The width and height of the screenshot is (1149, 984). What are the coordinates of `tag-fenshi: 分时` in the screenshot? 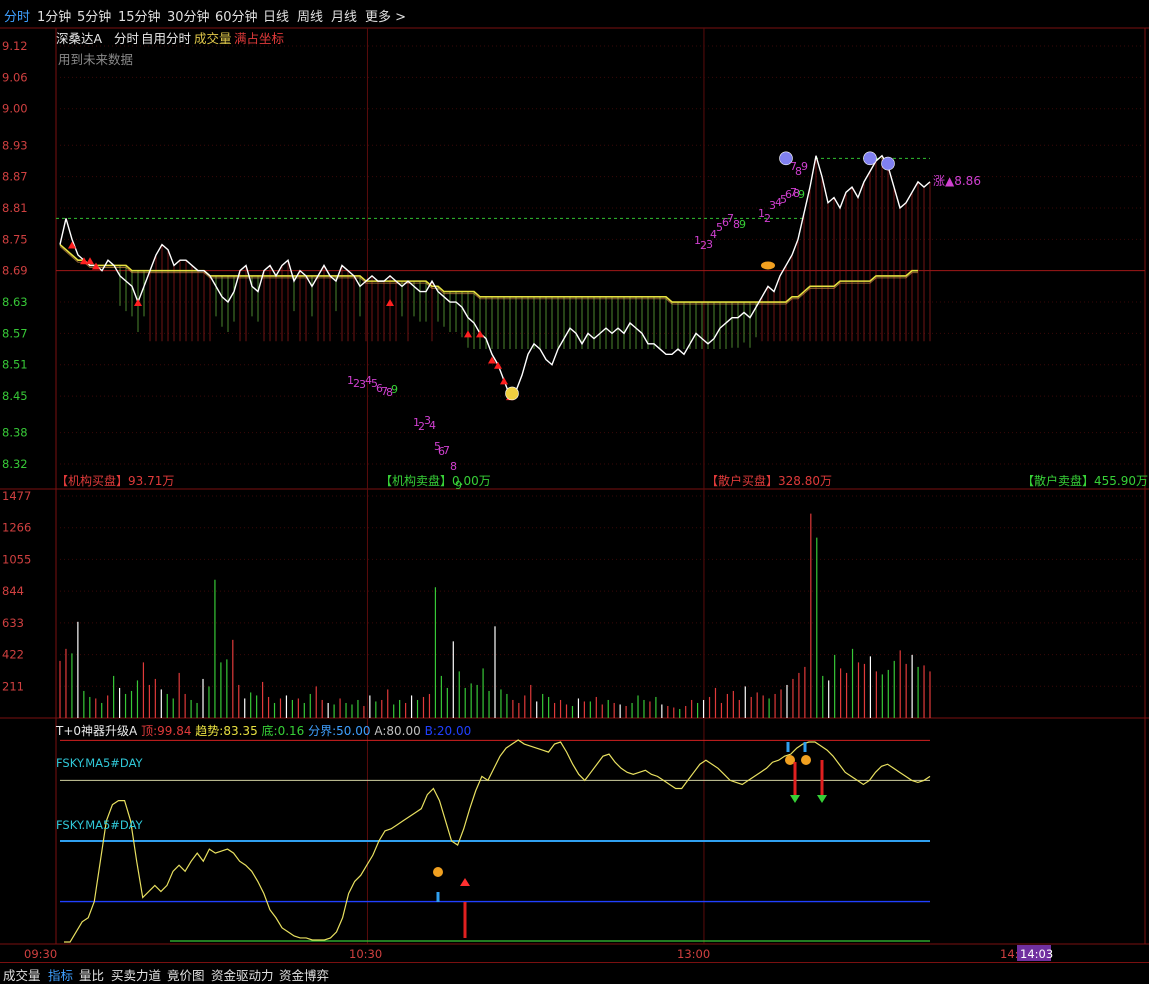 It's located at (126, 37).